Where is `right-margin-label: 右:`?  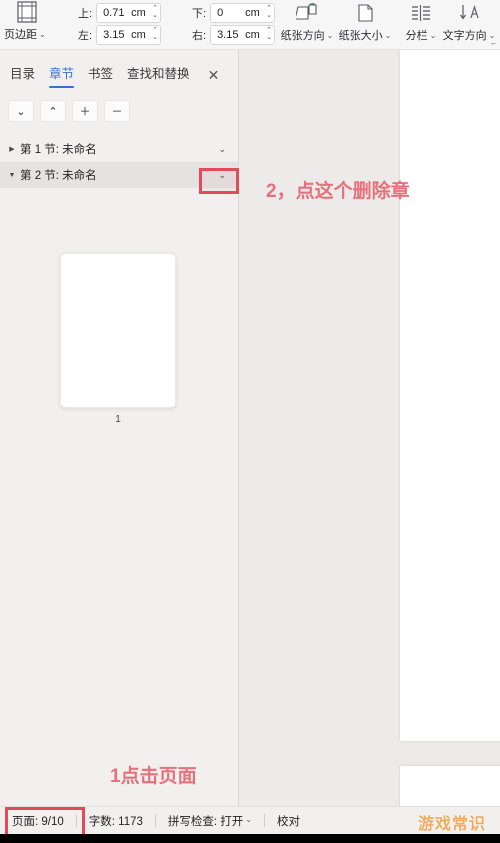 right-margin-label: 右: is located at coordinates (199, 36).